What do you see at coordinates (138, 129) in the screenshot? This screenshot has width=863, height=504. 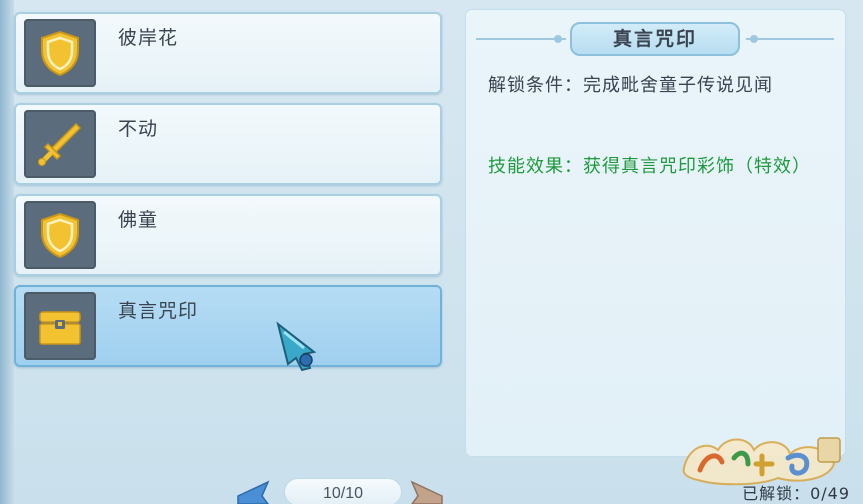 I see `skill-name: 不动` at bounding box center [138, 129].